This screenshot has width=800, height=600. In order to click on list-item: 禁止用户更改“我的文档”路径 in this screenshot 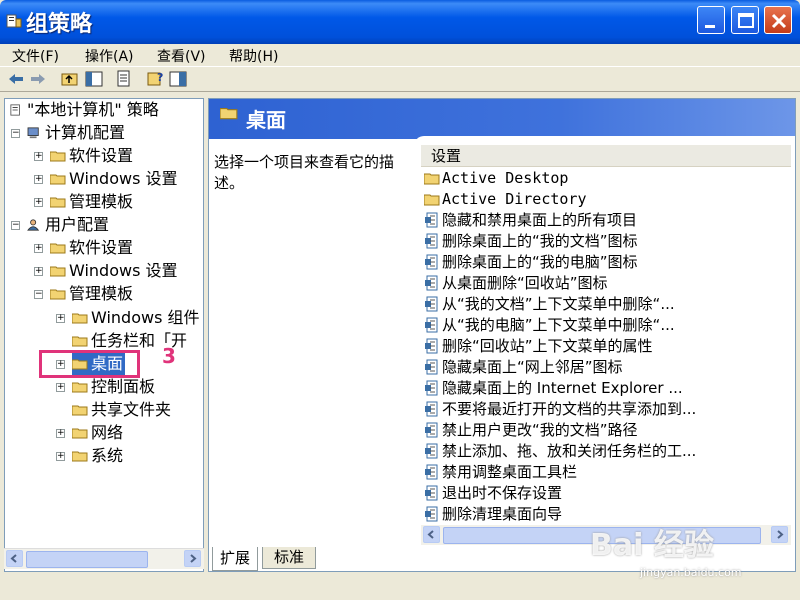, I will do `click(531, 430)`.